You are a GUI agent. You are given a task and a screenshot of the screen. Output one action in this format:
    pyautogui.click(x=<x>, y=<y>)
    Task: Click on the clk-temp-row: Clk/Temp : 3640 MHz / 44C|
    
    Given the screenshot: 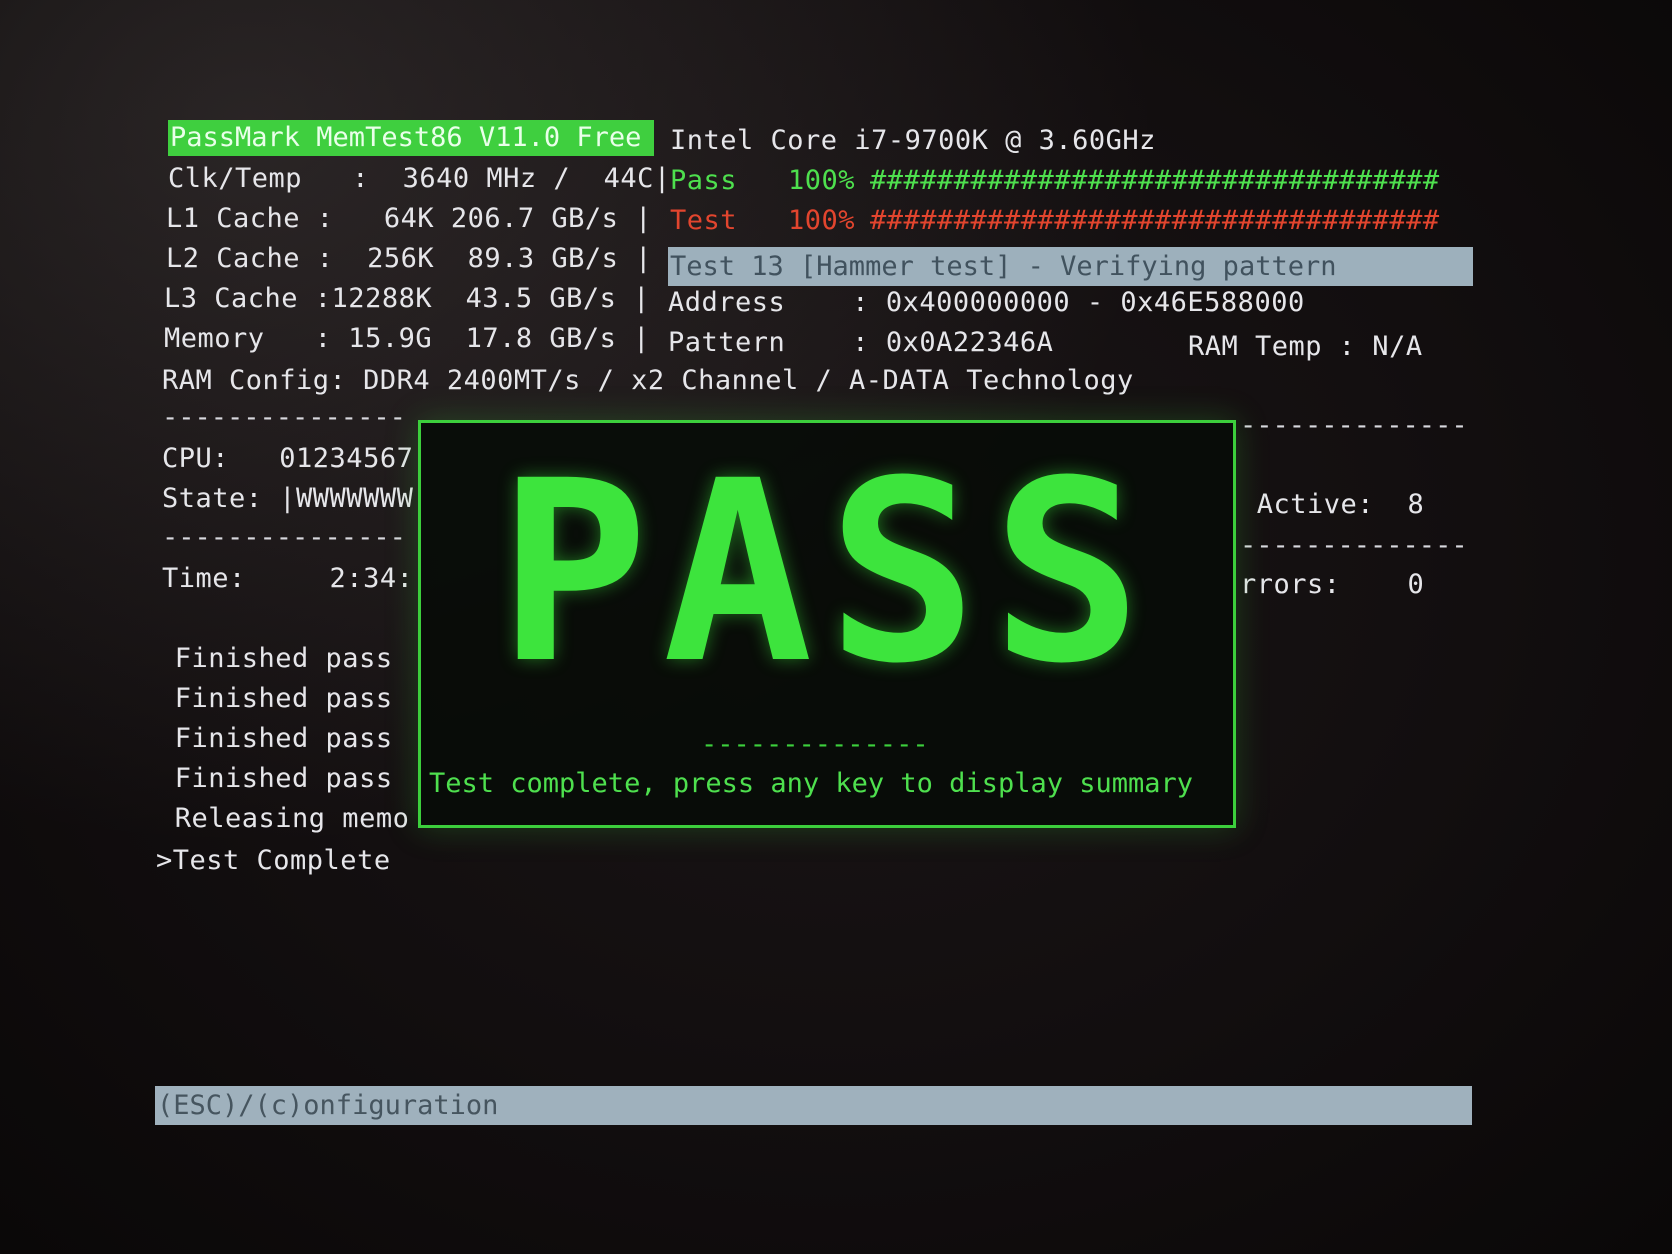 What is the action you would take?
    pyautogui.click(x=419, y=178)
    